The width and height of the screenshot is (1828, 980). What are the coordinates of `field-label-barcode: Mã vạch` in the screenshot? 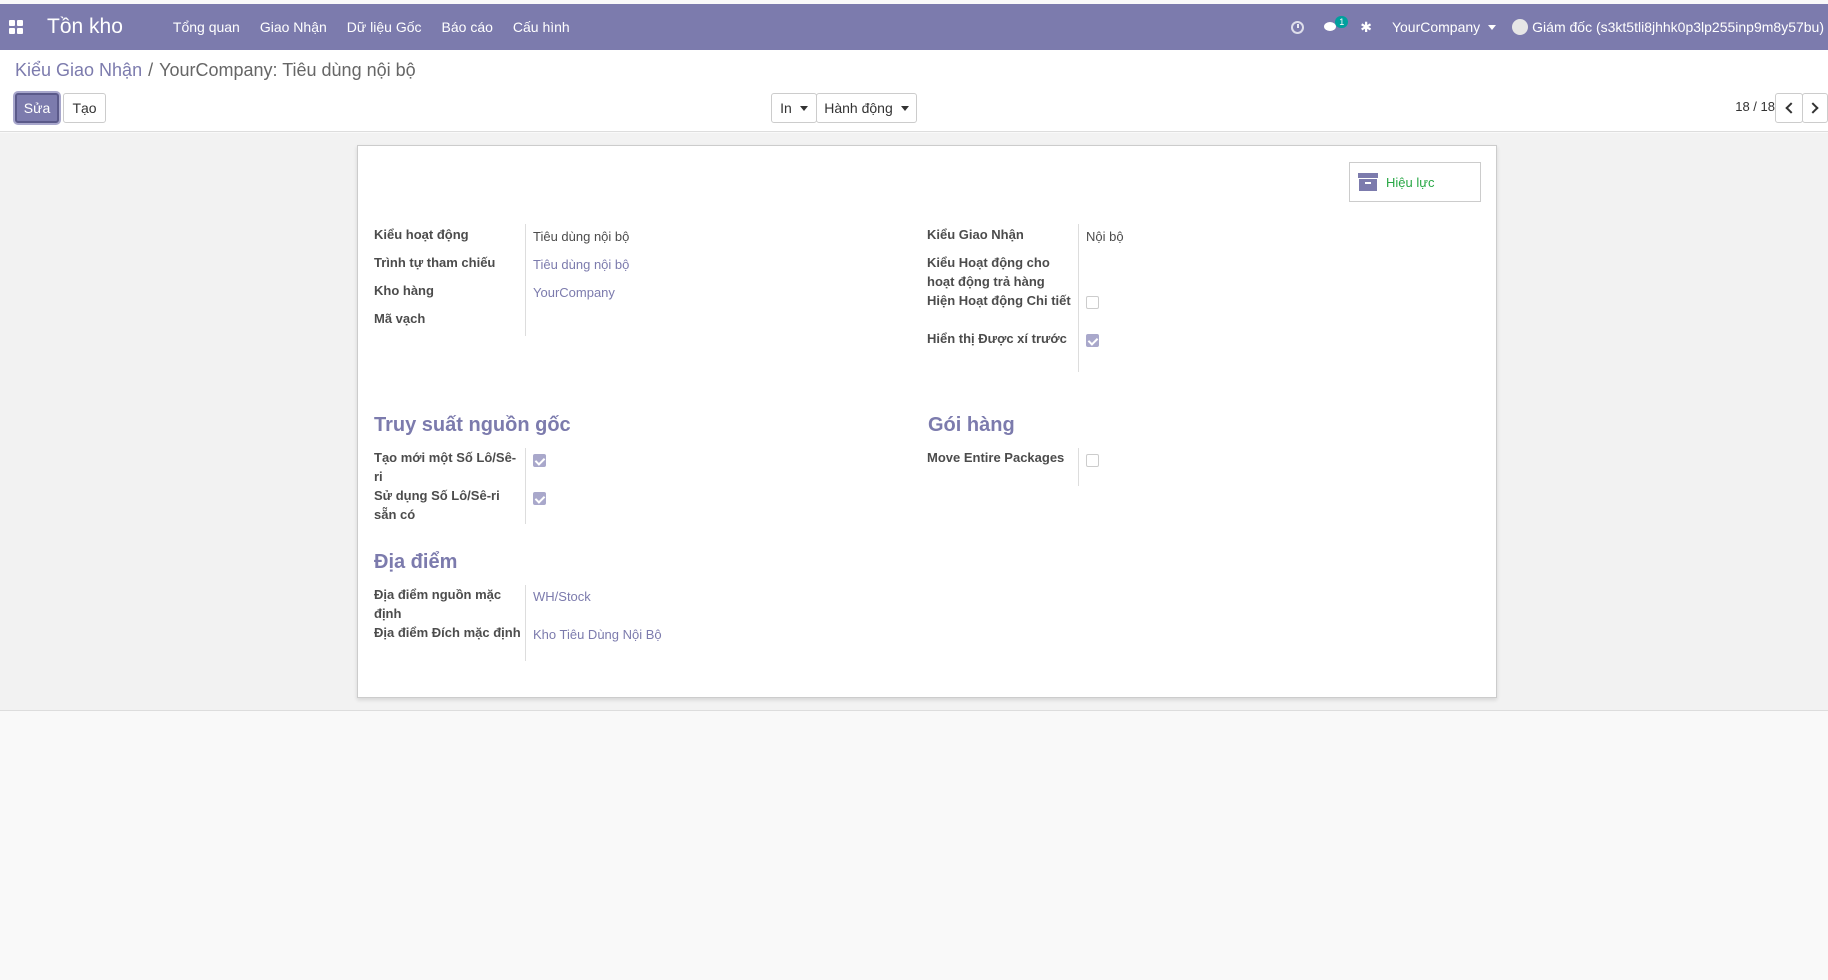 It's located at (400, 318).